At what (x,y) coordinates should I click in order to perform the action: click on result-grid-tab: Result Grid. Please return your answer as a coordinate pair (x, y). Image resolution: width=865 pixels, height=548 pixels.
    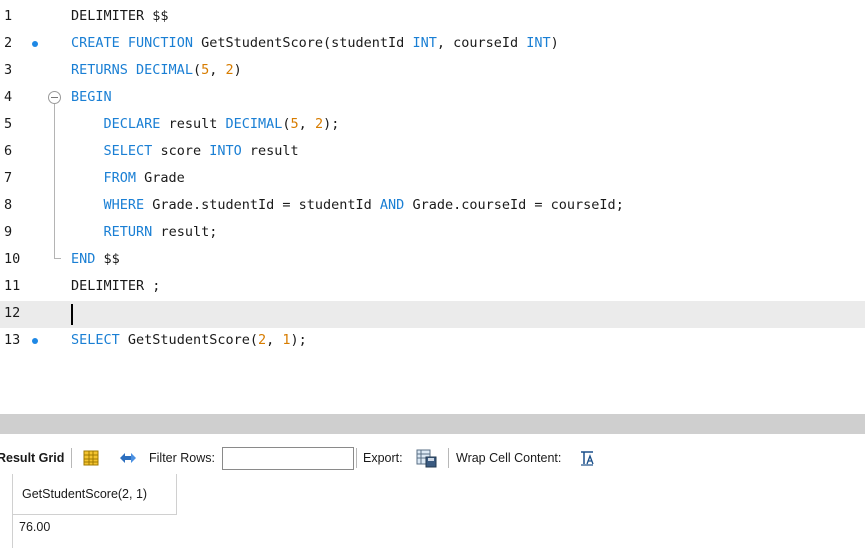
    Looking at the image, I should click on (32, 458).